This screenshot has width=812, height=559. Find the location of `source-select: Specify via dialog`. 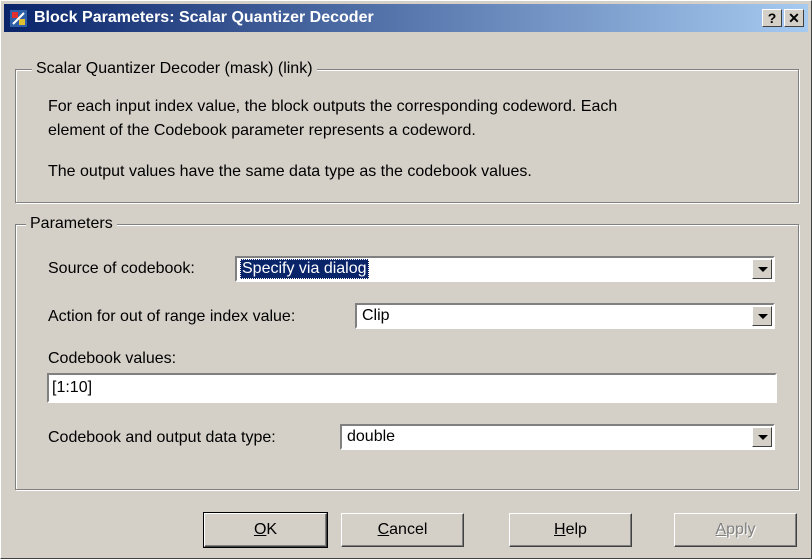

source-select: Specify via dialog is located at coordinates (505, 269).